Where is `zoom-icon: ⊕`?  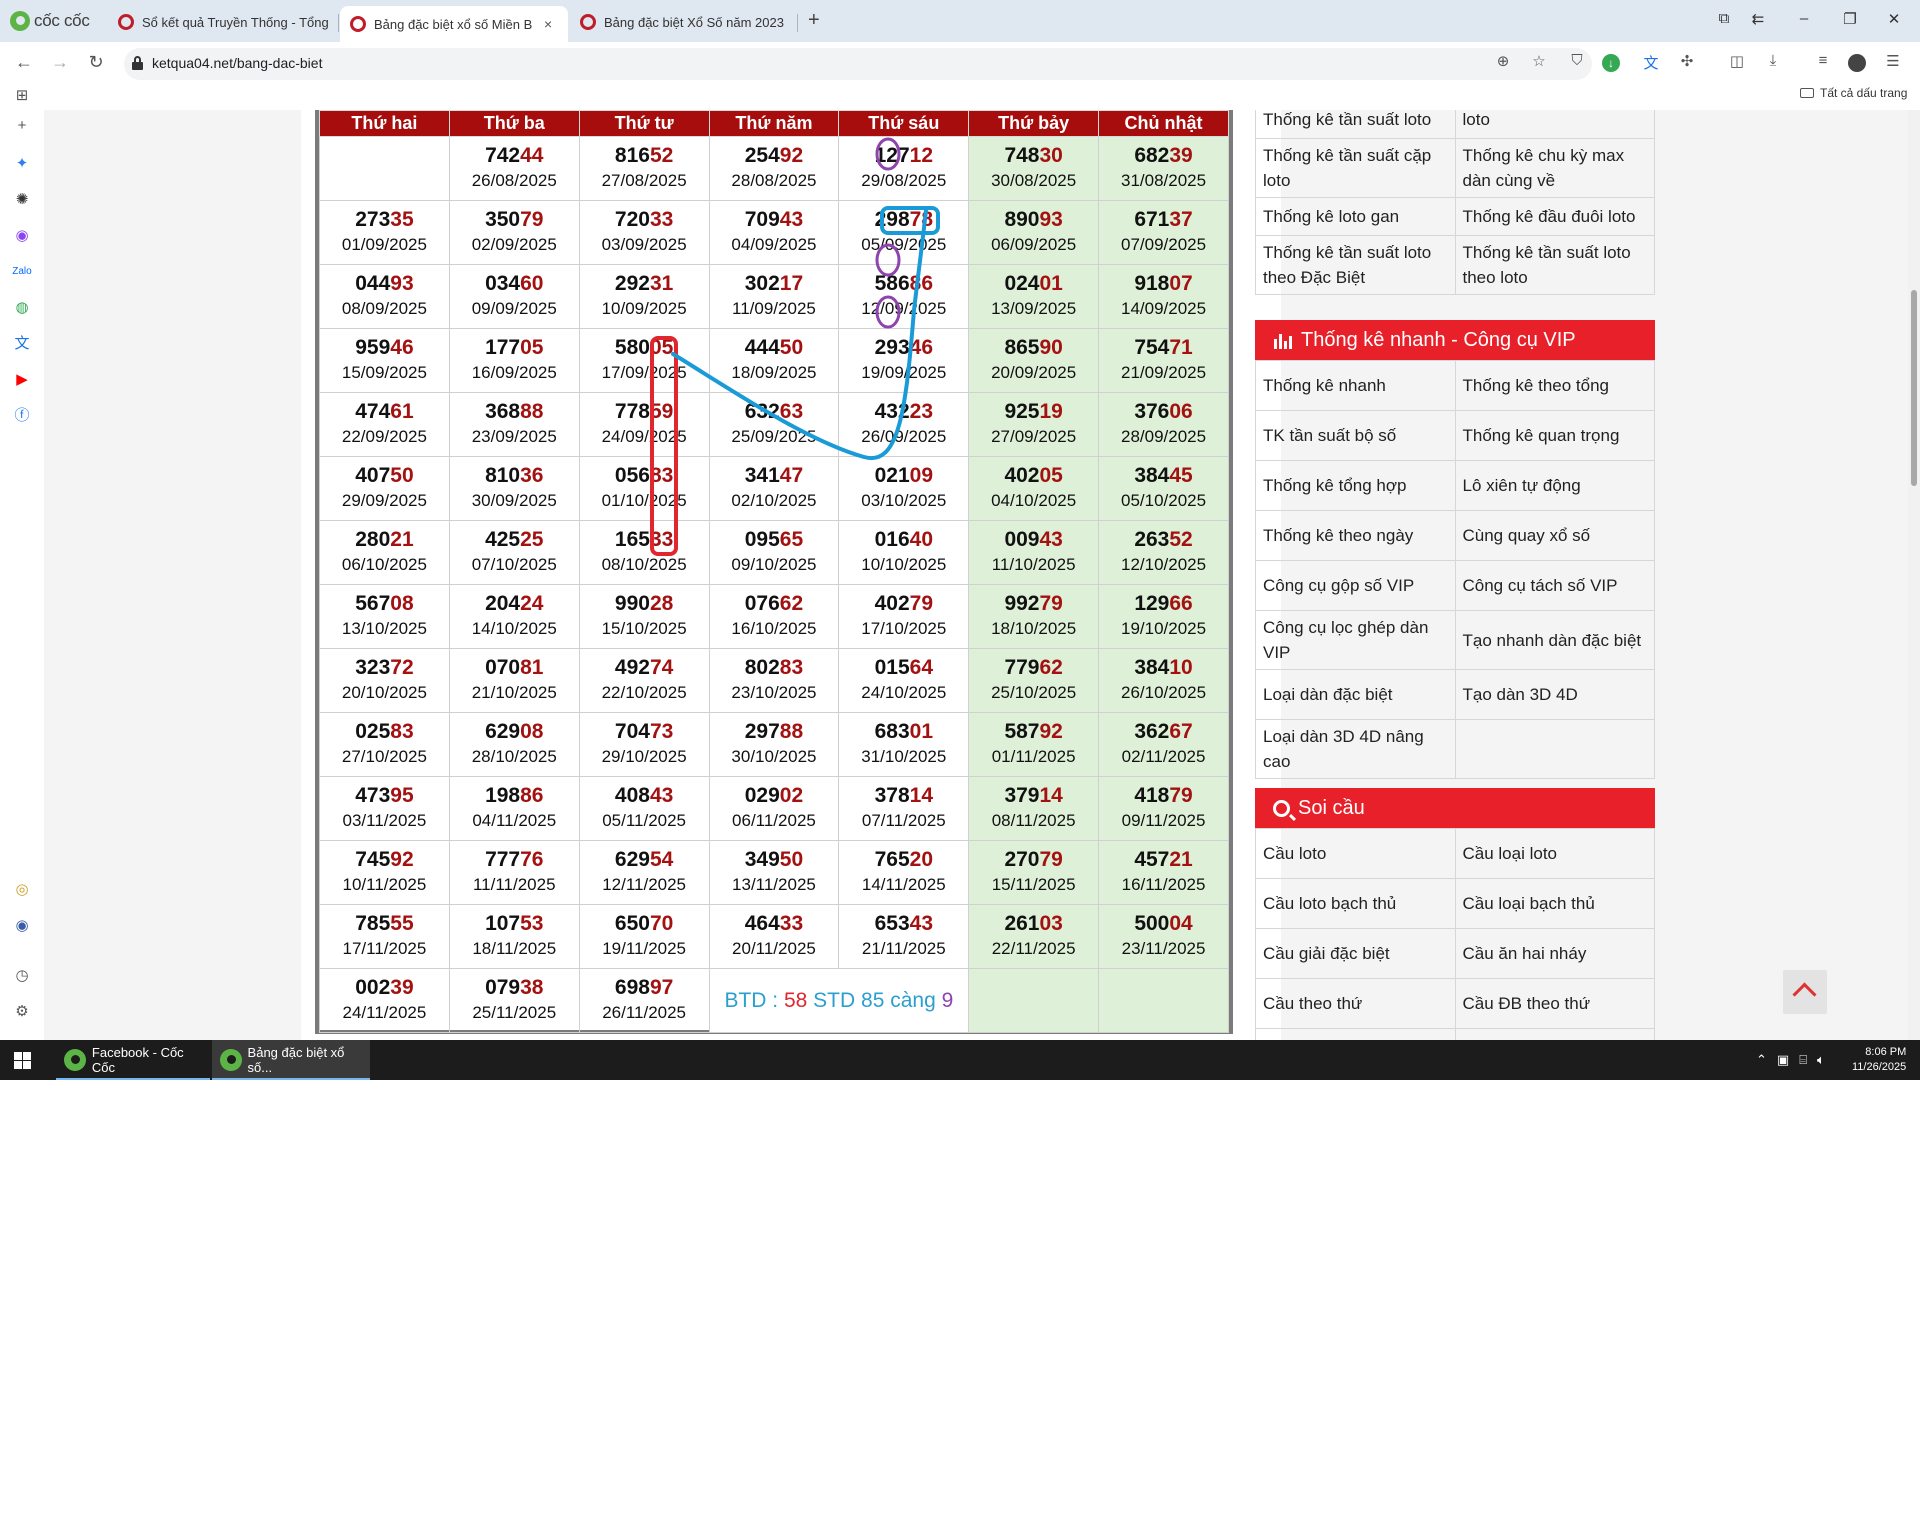 zoom-icon: ⊕ is located at coordinates (1503, 61).